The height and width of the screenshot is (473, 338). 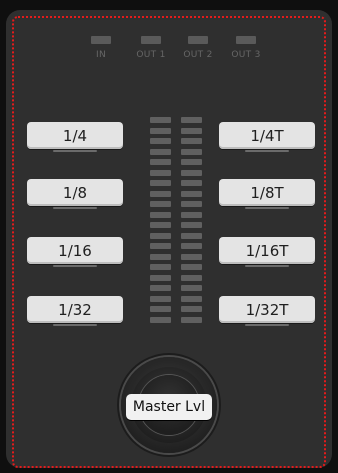 I want to click on thirtysecond-note-label: 1/32, so click(x=75, y=309).